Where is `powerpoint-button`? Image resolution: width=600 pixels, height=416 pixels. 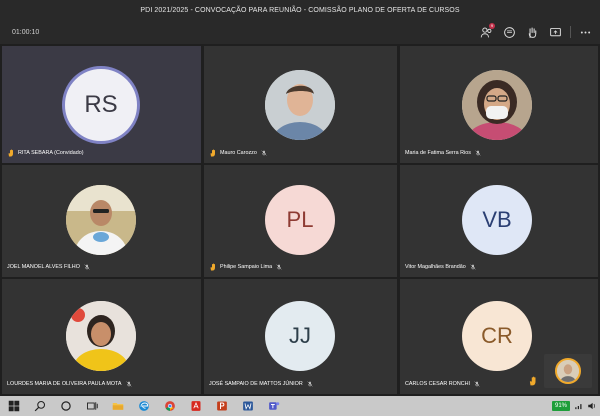 powerpoint-button is located at coordinates (222, 406).